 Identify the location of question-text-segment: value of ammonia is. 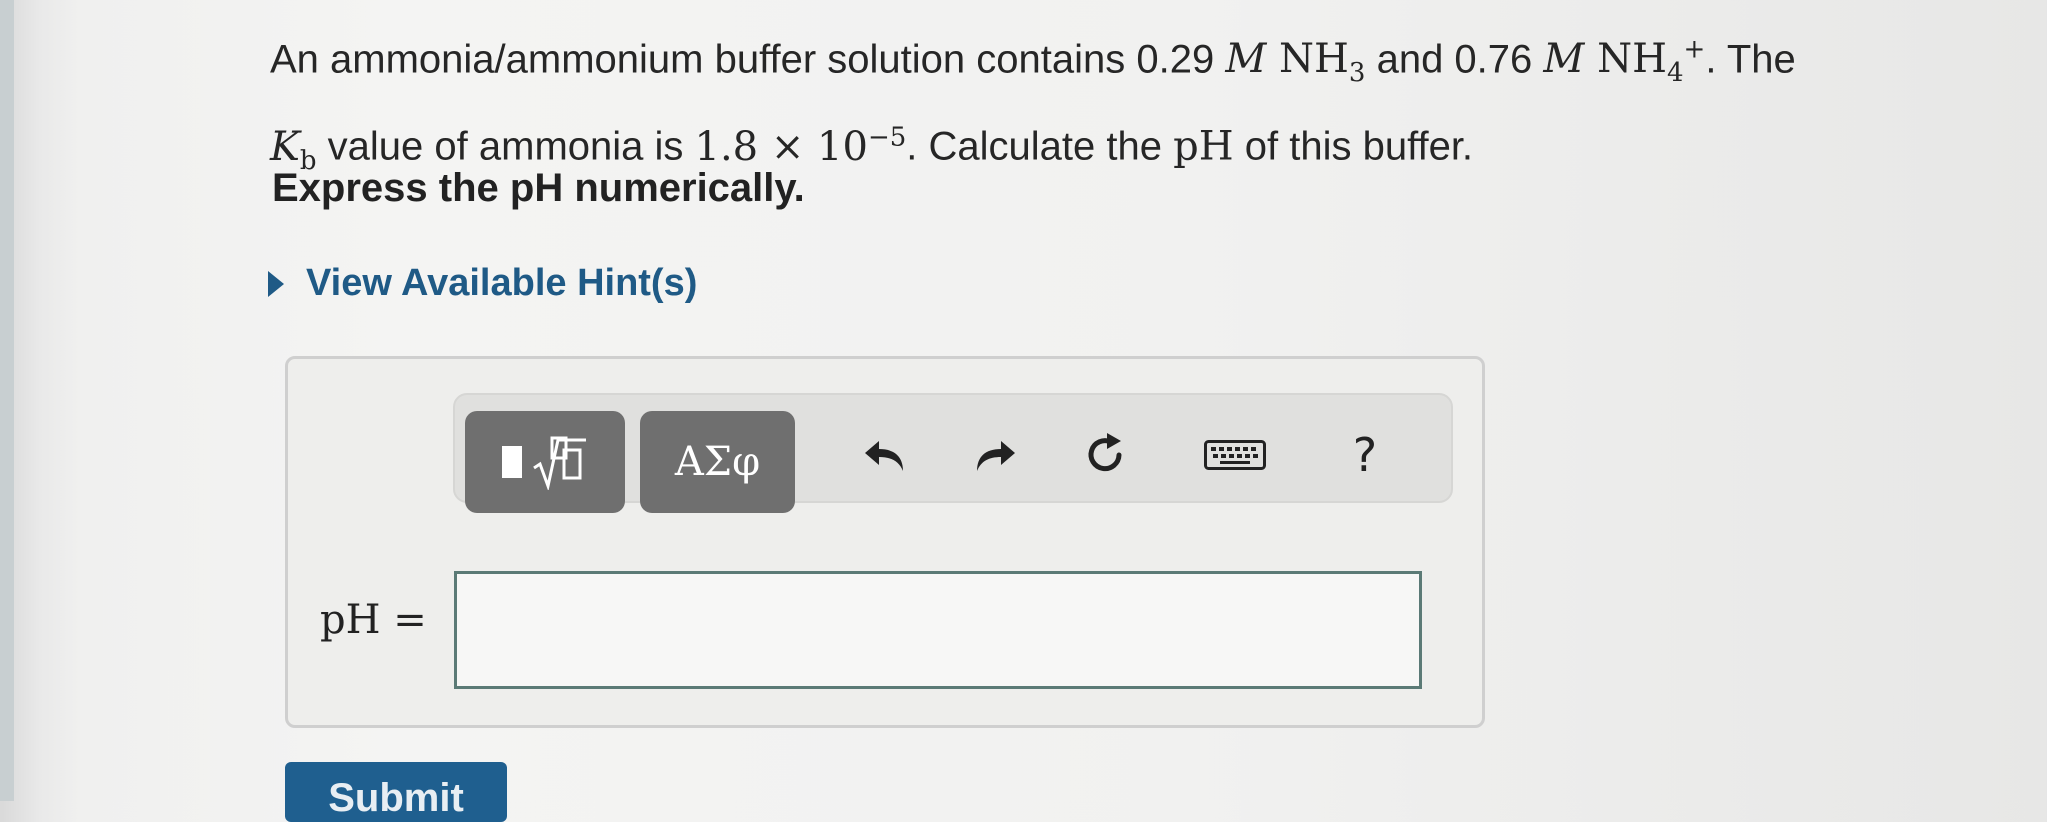
(505, 146).